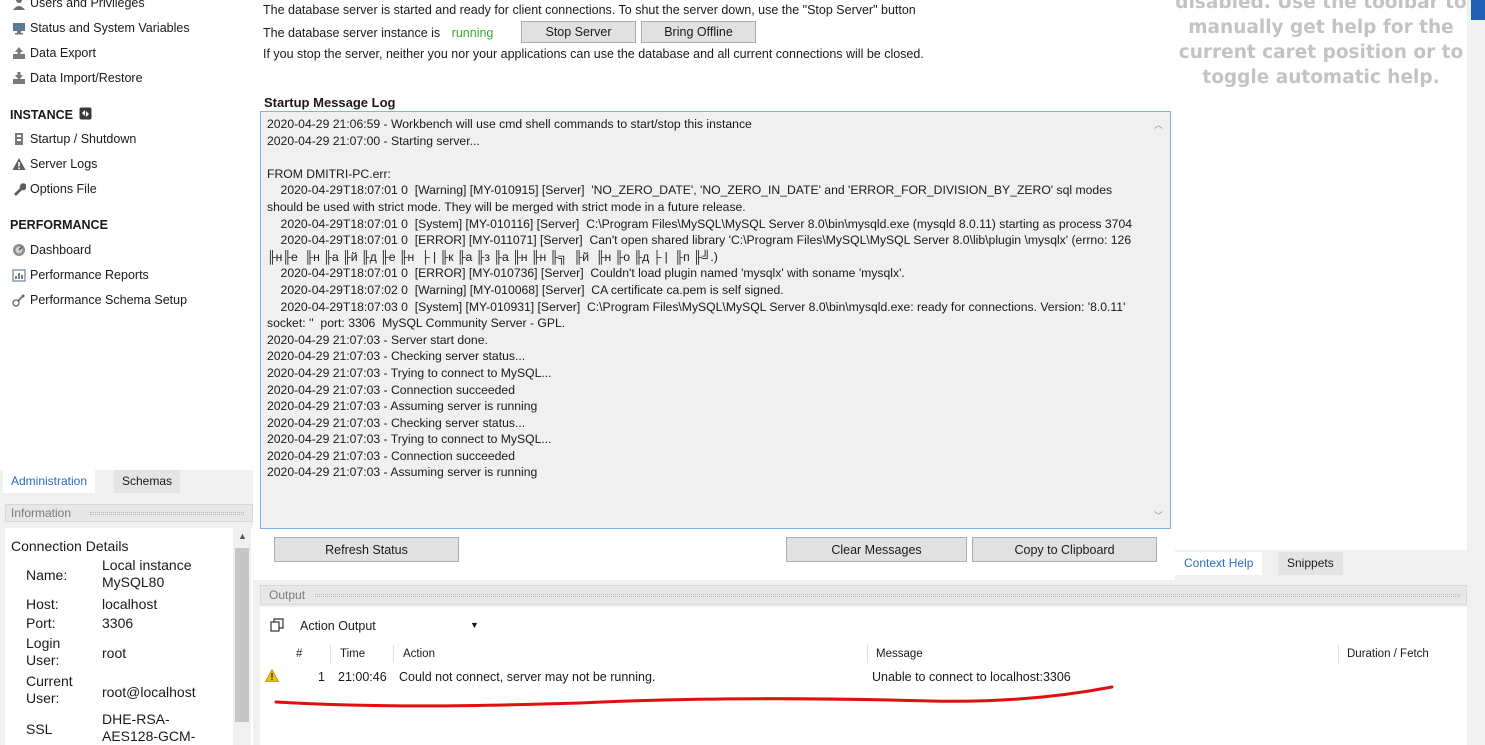 The image size is (1485, 745). I want to click on scroll-down-icon: ﹀, so click(1158, 515).